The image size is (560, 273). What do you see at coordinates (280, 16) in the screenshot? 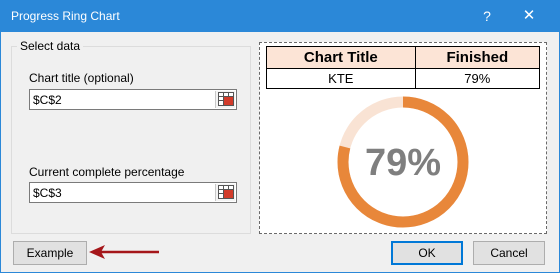
I see `title-bar: Progress Ring Chart ? ✕` at bounding box center [280, 16].